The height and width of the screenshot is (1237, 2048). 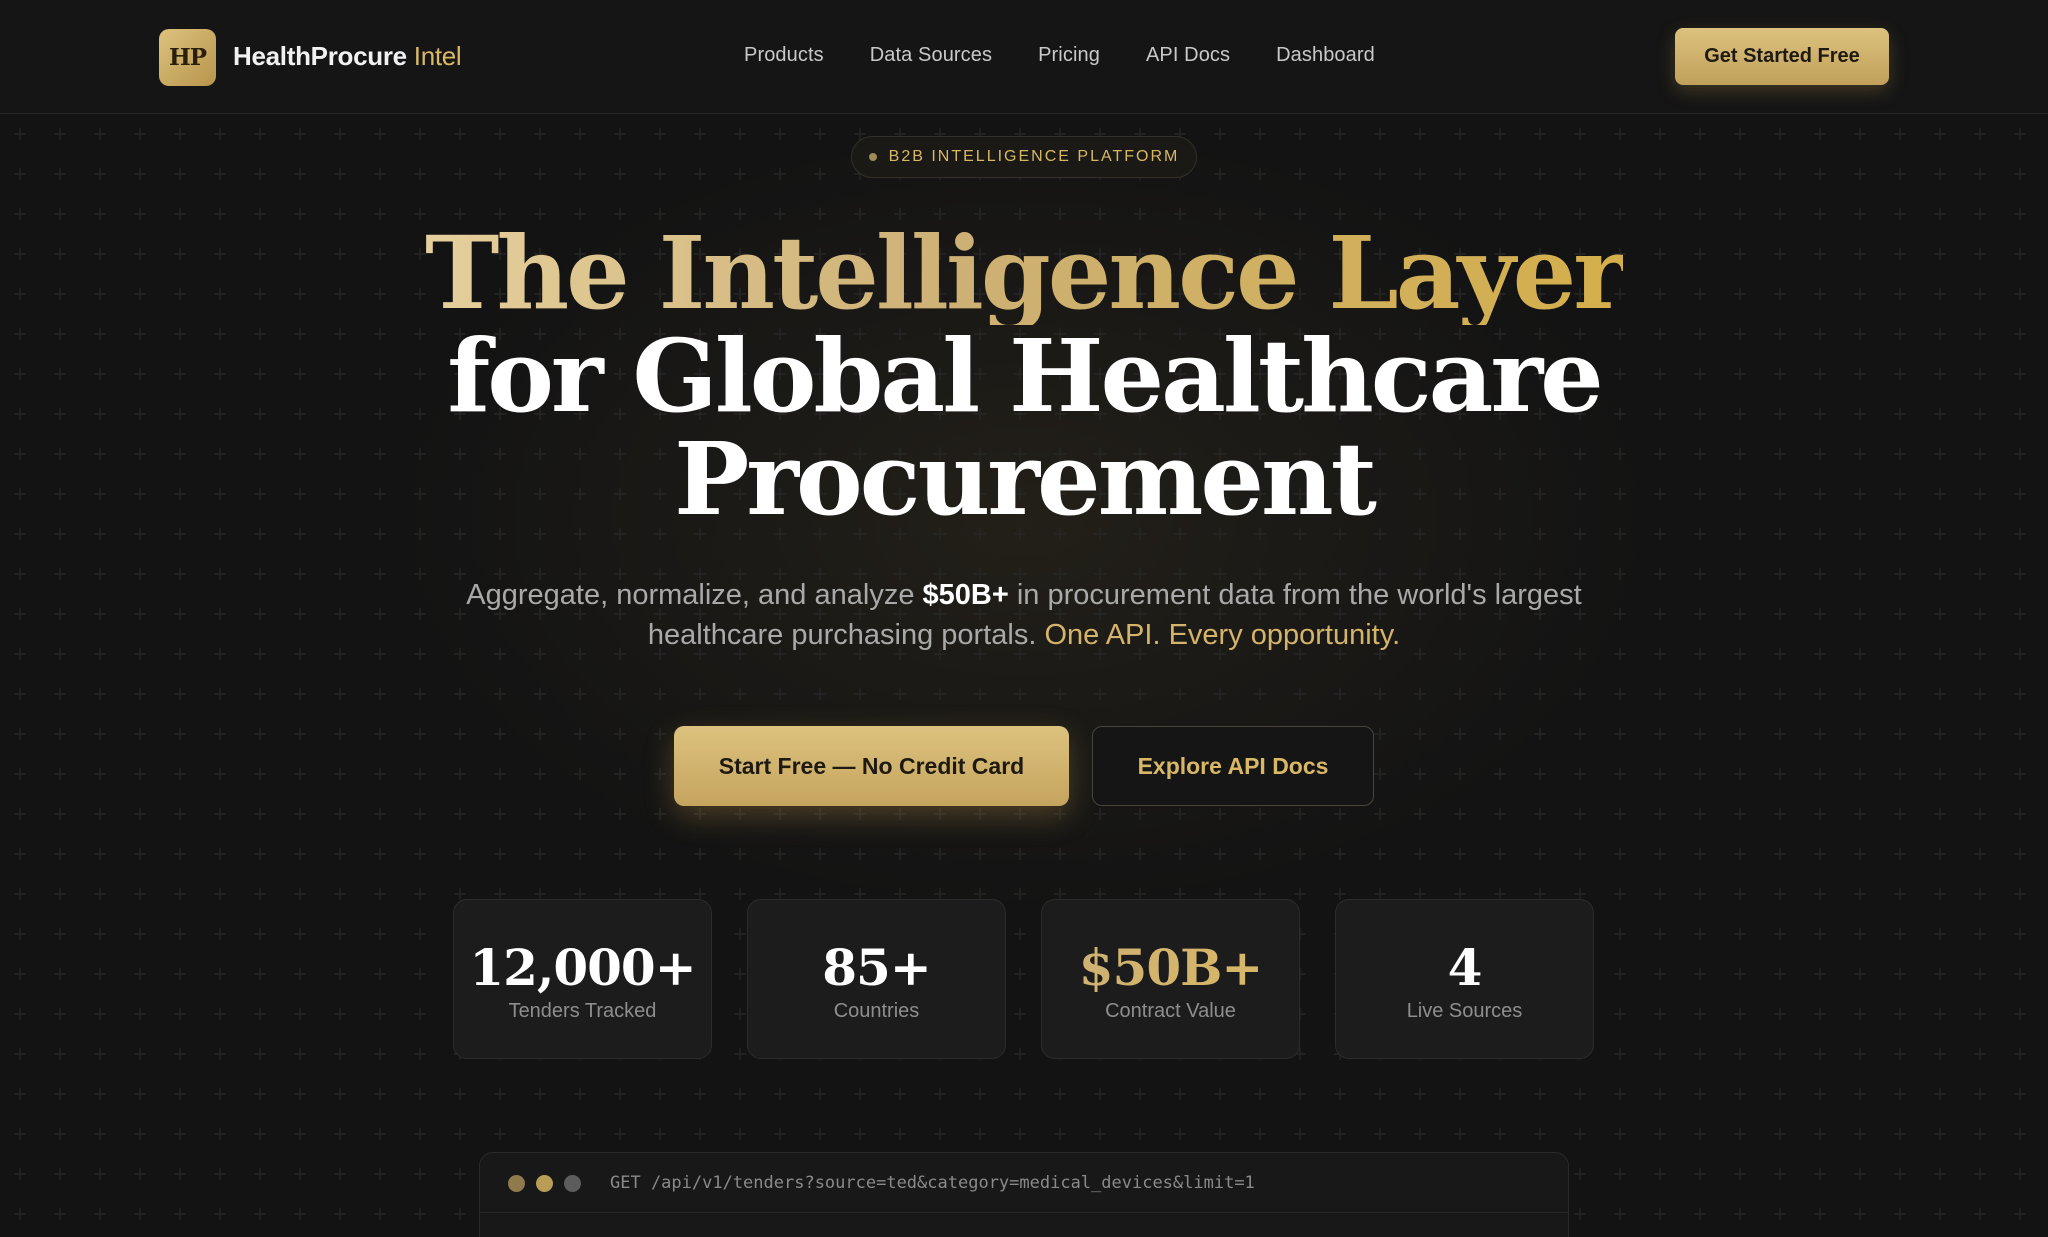 What do you see at coordinates (965, 595) in the screenshot?
I see `subtitle-highlight: $50B+` at bounding box center [965, 595].